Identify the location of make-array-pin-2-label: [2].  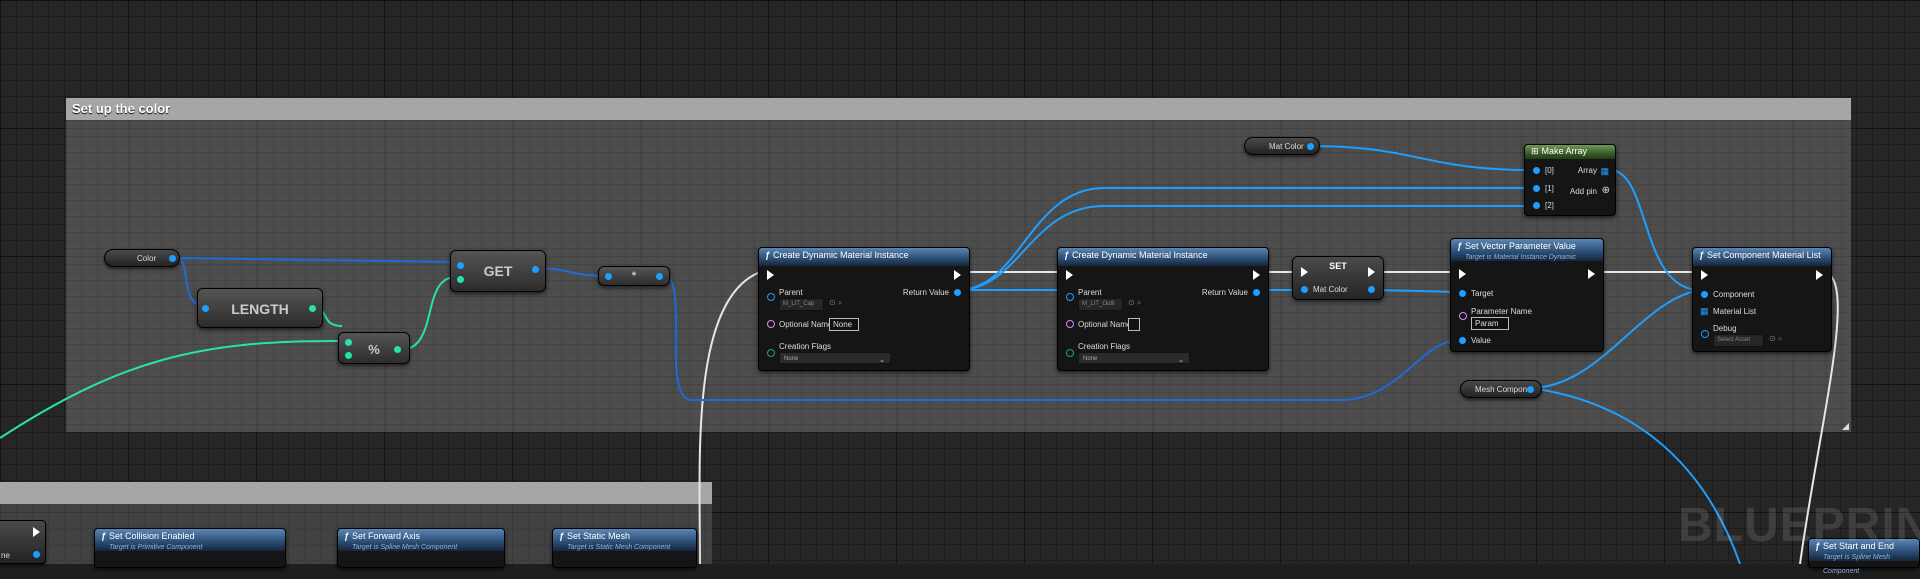
(1549, 205).